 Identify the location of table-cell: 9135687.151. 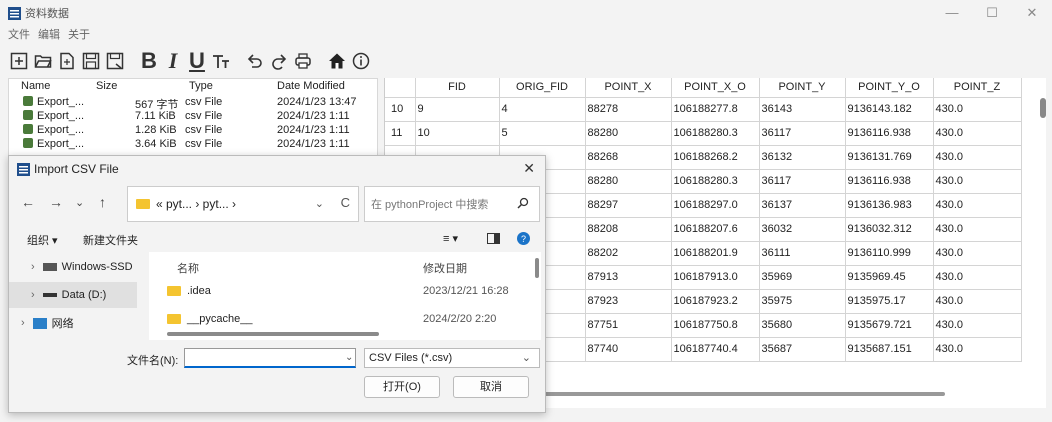
(889, 349).